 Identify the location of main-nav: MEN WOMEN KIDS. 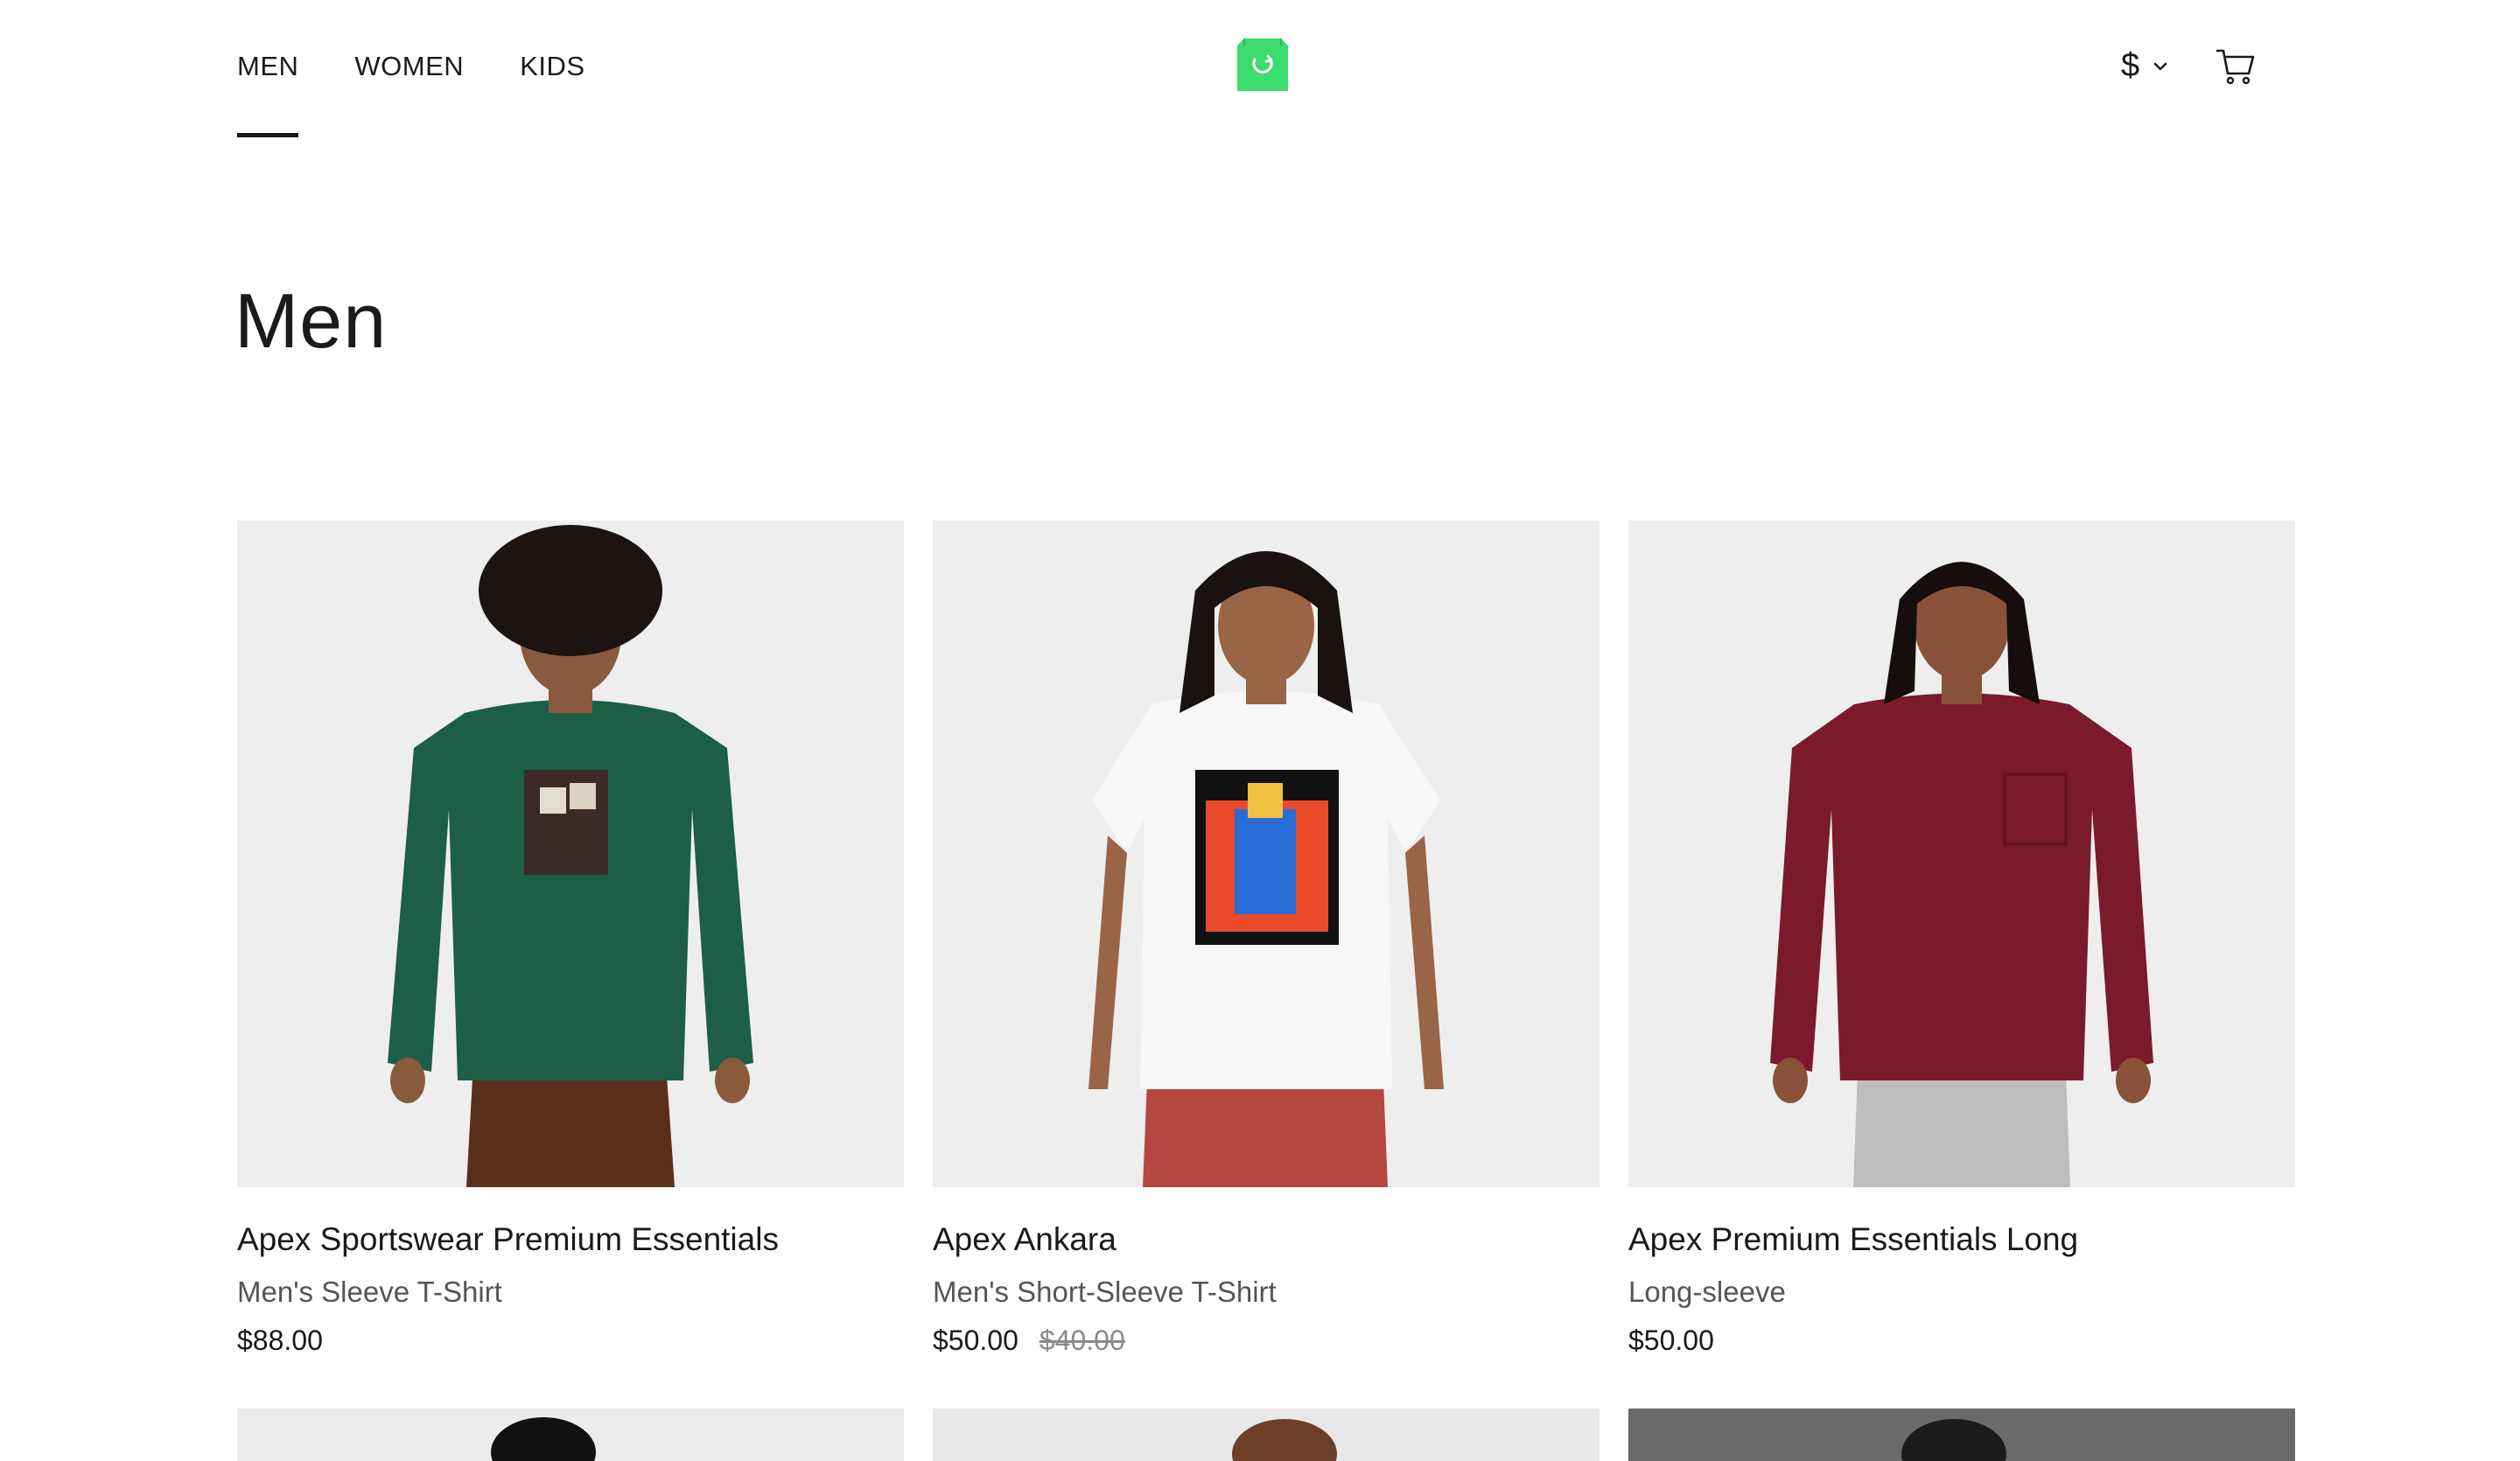
(411, 94).